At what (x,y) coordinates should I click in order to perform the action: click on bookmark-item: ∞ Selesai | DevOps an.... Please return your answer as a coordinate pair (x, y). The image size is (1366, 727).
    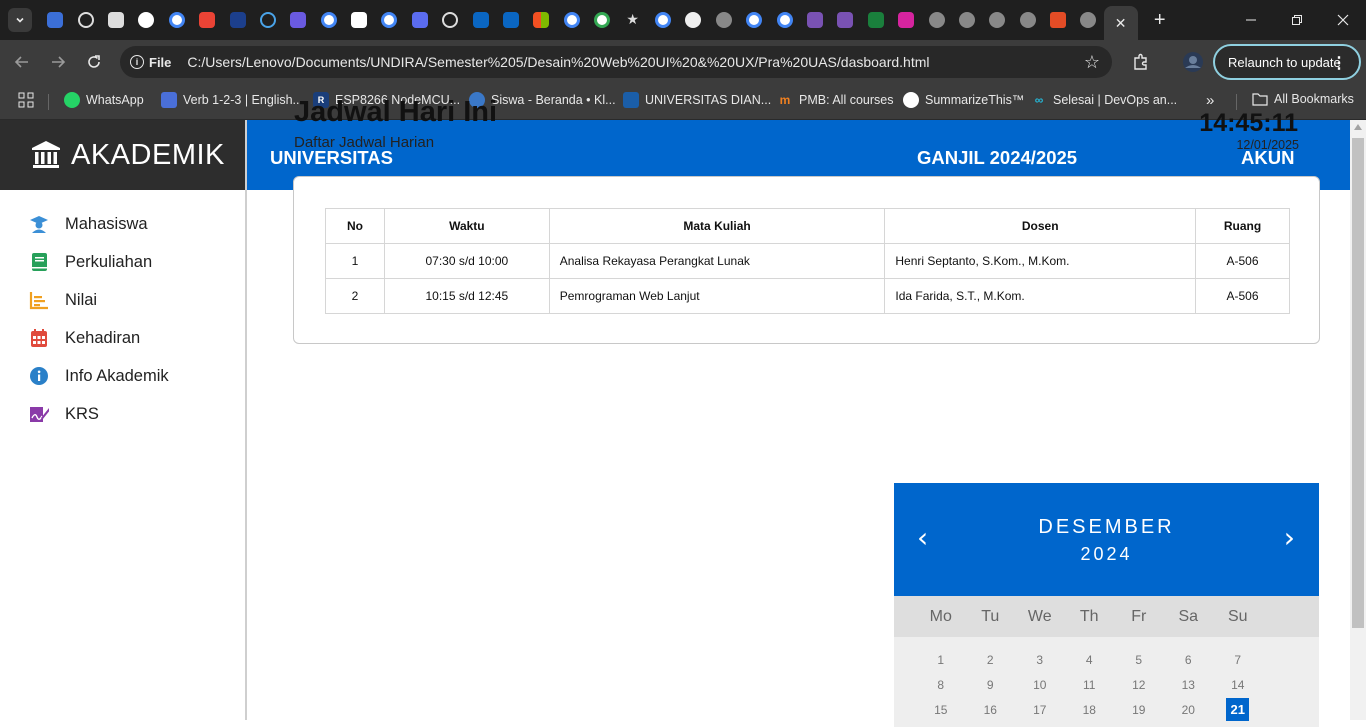
    Looking at the image, I should click on (1104, 100).